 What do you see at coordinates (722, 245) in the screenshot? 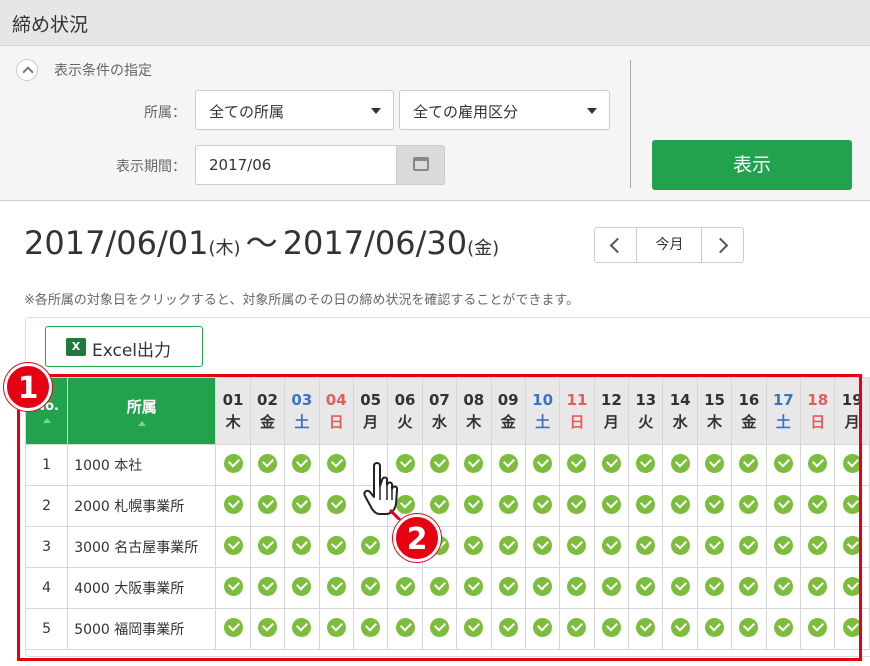
I see `next-month-chevron-icon` at bounding box center [722, 245].